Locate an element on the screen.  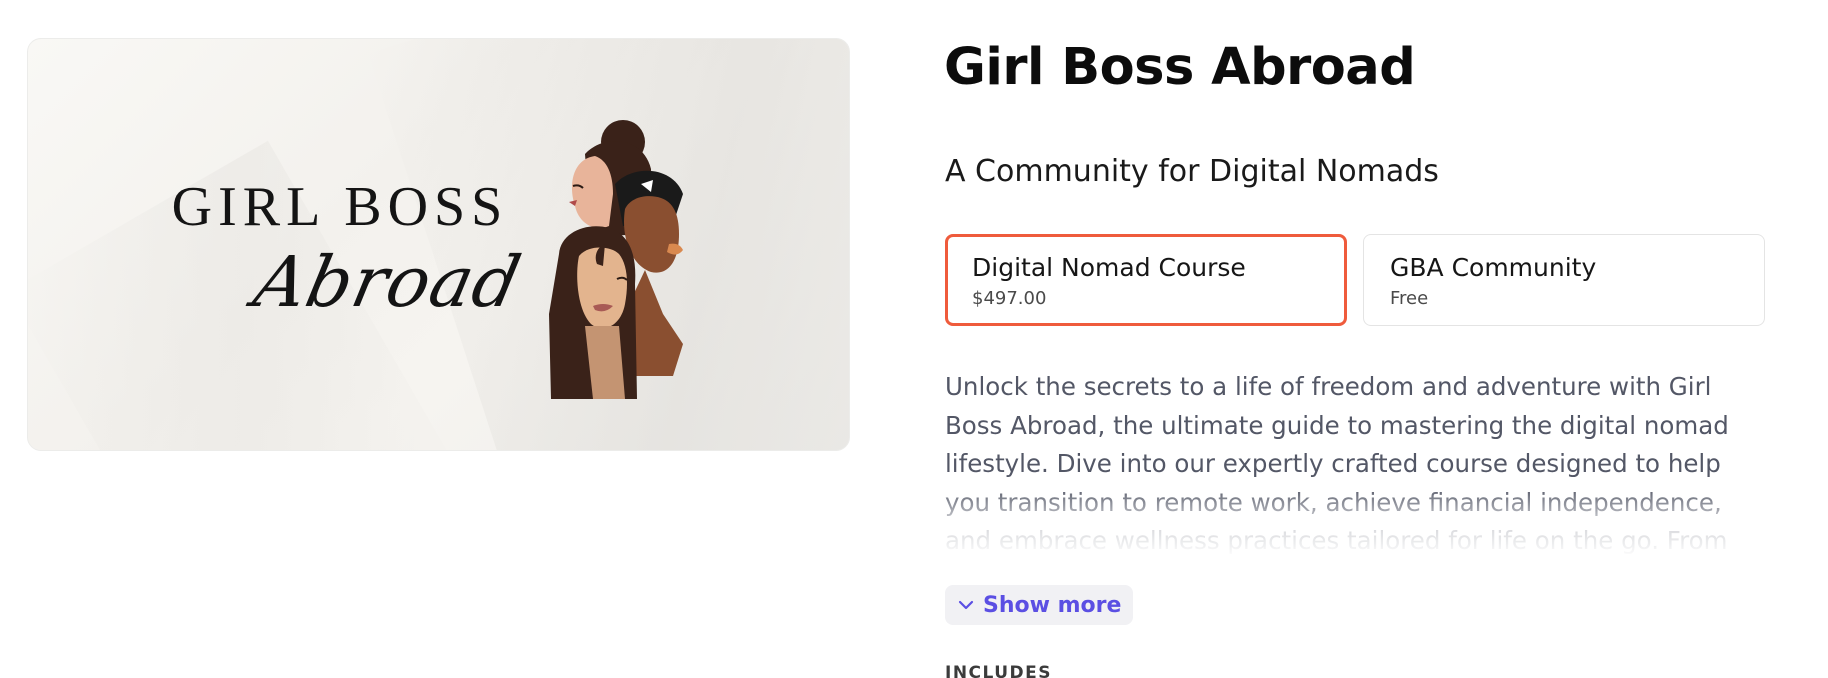
pricing-option-price: $497.00 is located at coordinates (1009, 298).